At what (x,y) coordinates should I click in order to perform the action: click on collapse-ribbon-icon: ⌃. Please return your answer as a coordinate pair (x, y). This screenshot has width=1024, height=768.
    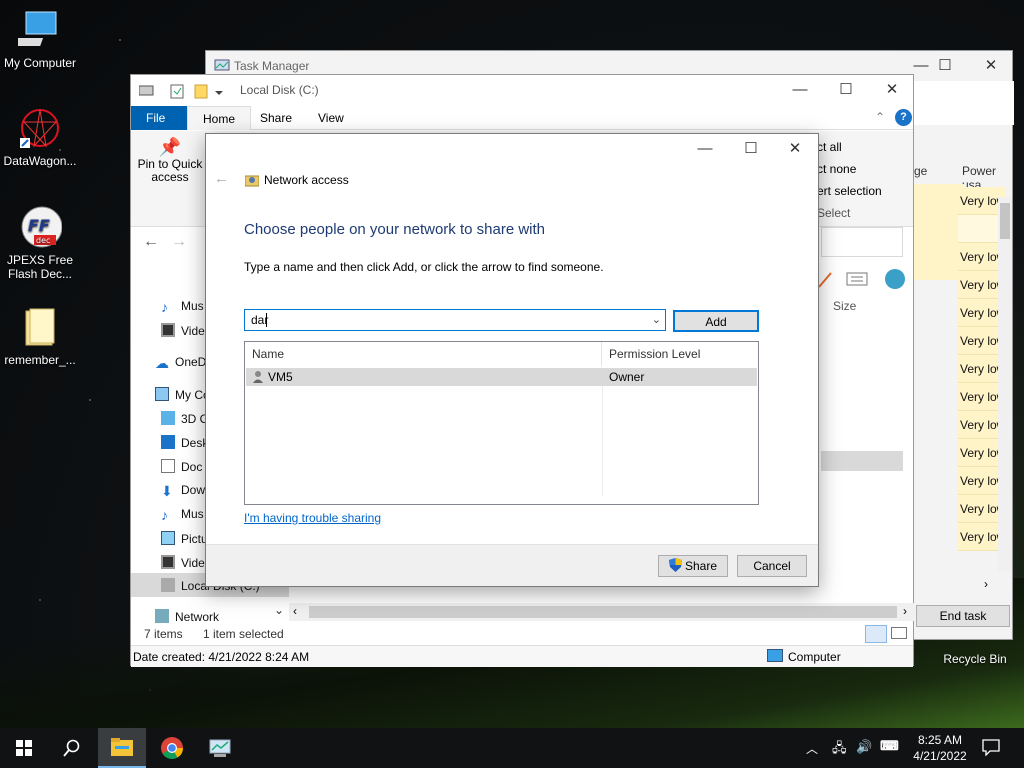
    Looking at the image, I should click on (880, 117).